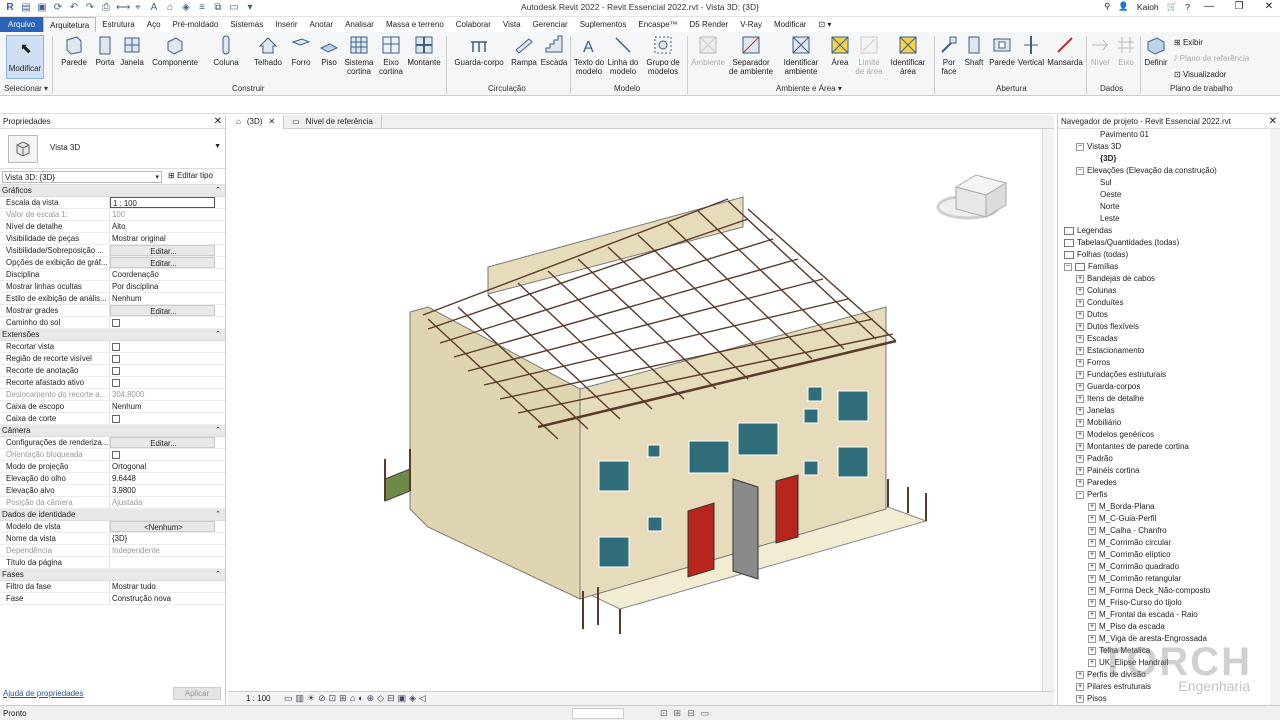 The width and height of the screenshot is (1280, 720). Describe the element at coordinates (301, 50) in the screenshot. I see `ceiling-button: Forro` at that location.